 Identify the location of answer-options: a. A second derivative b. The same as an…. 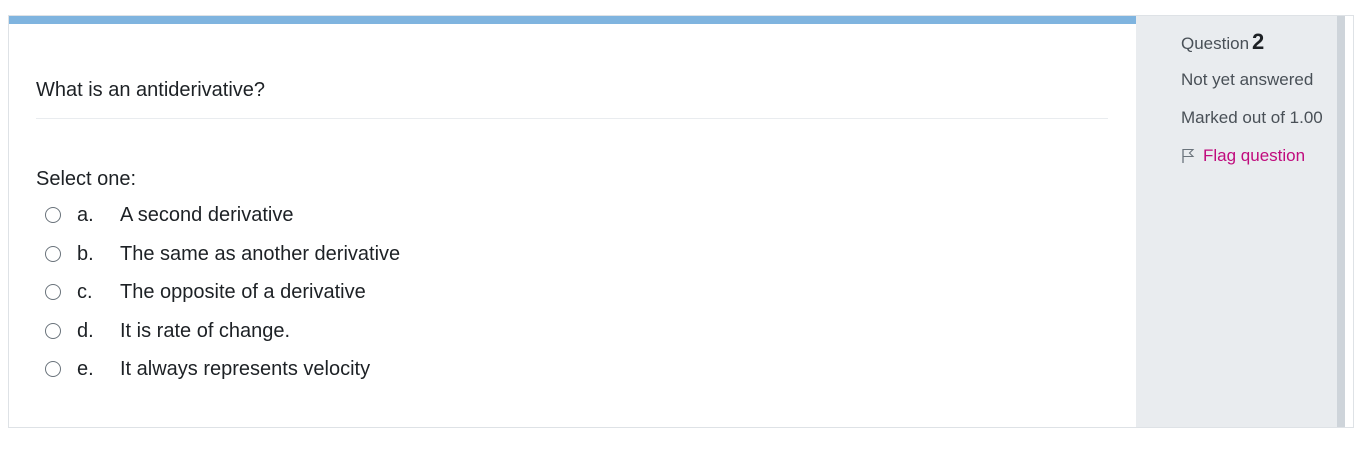
(222, 301).